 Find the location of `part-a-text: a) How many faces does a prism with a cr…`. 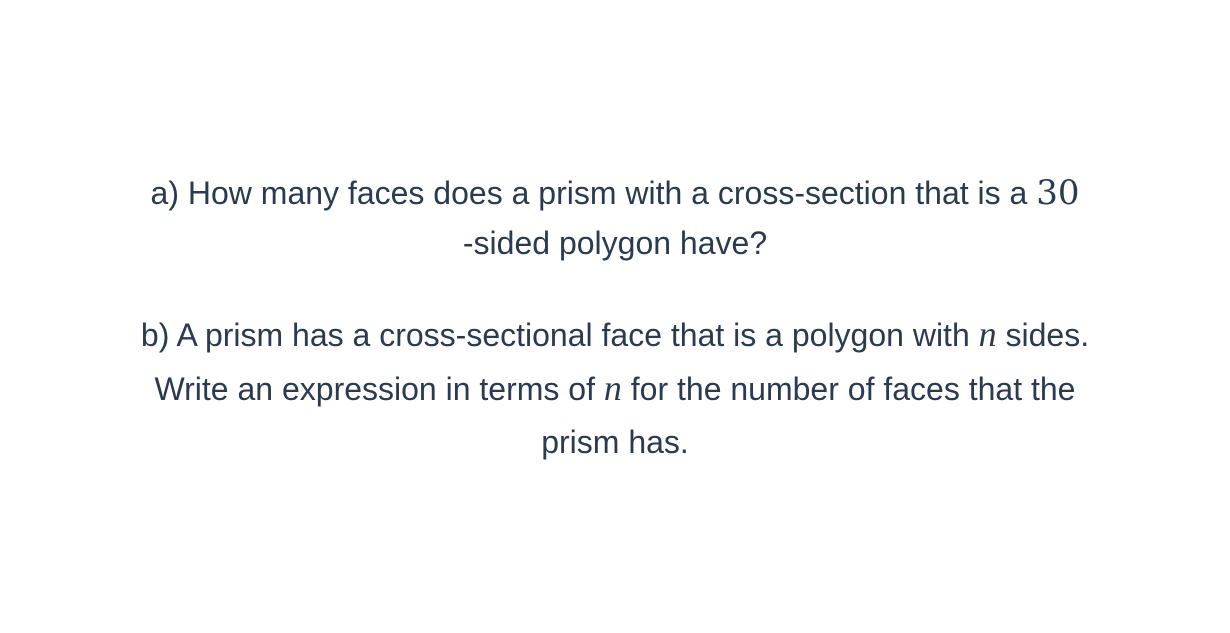

part-a-text: a) How many faces does a prism with a cr… is located at coordinates (593, 193).